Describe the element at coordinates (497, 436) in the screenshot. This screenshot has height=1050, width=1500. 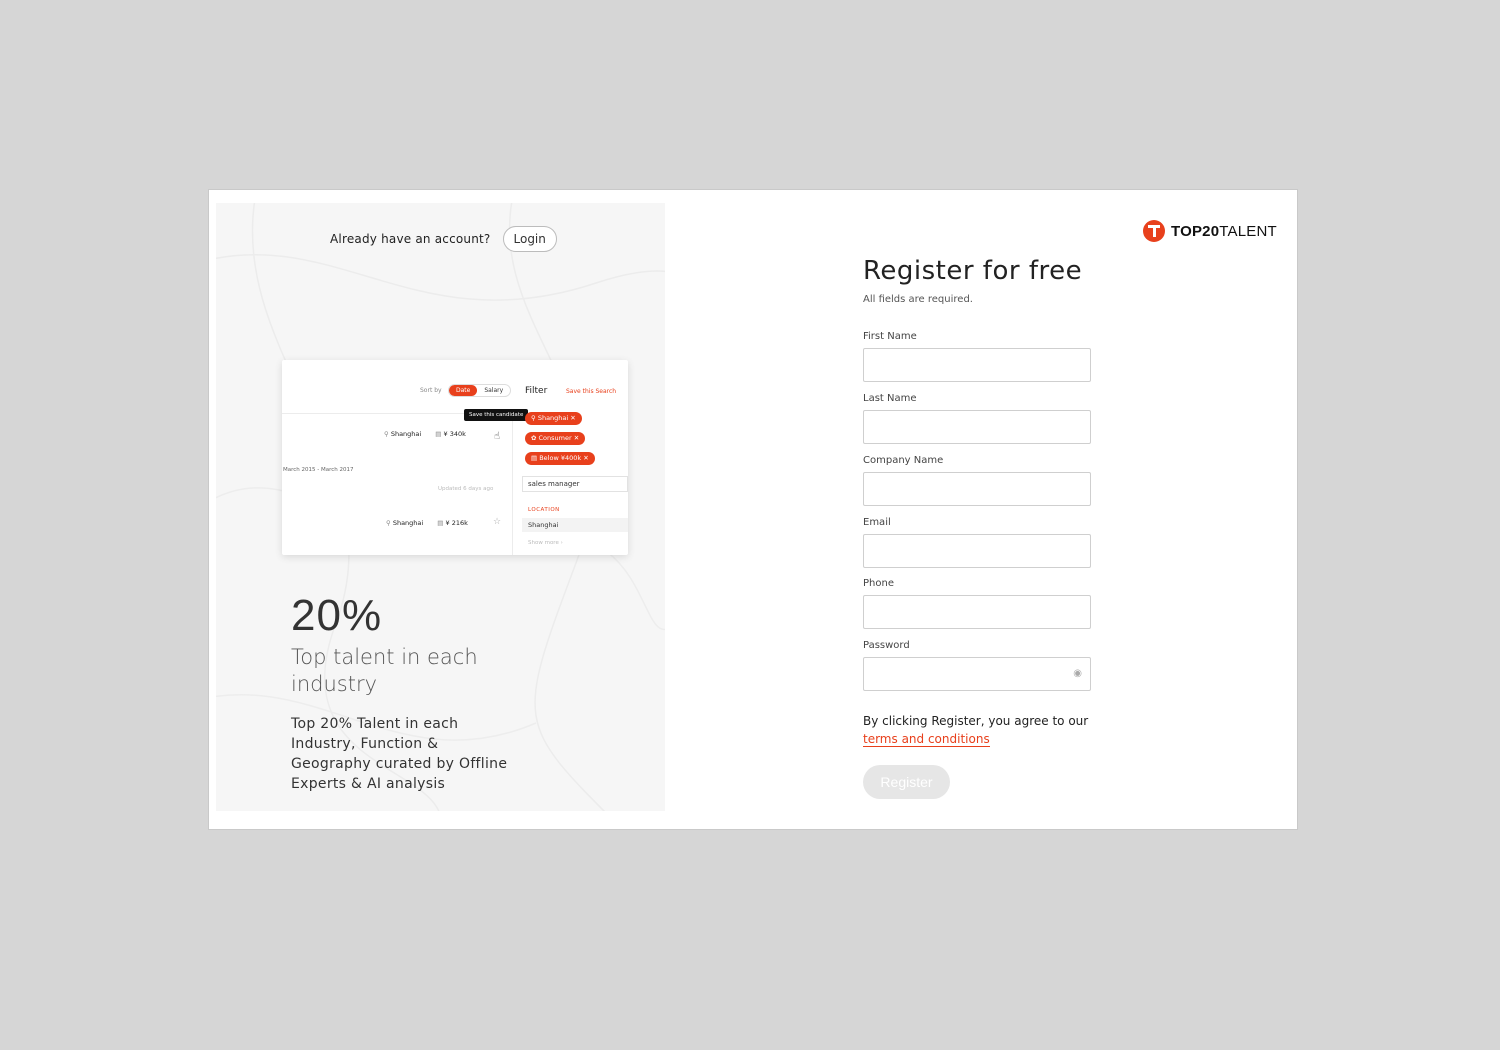
I see `hand-cursor-icon: ☝` at that location.